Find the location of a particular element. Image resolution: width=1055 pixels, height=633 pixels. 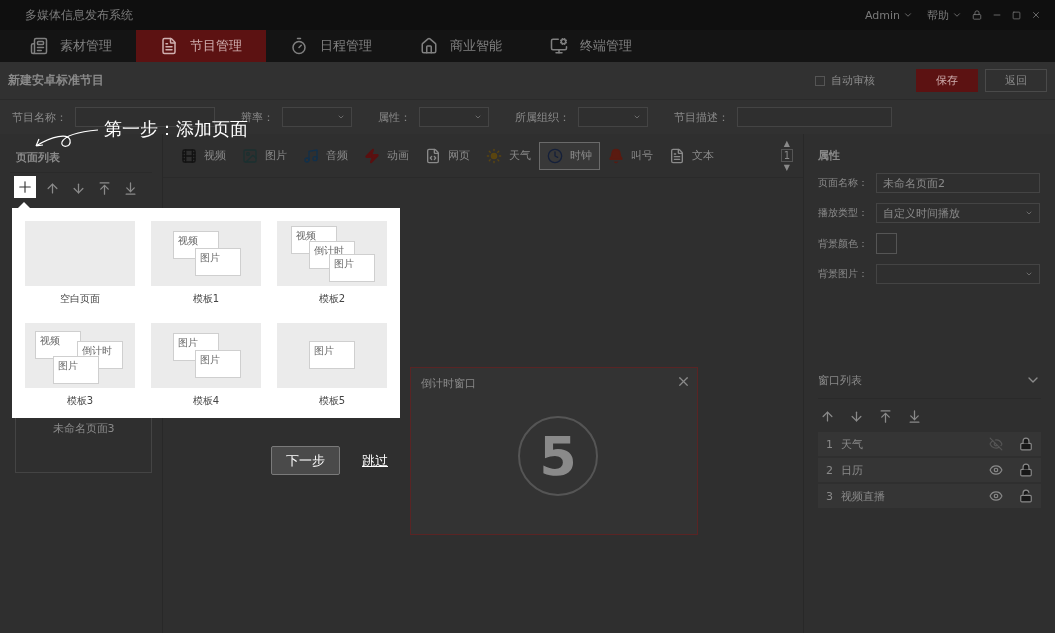

help-menu: 帮助 is located at coordinates (944, 15).